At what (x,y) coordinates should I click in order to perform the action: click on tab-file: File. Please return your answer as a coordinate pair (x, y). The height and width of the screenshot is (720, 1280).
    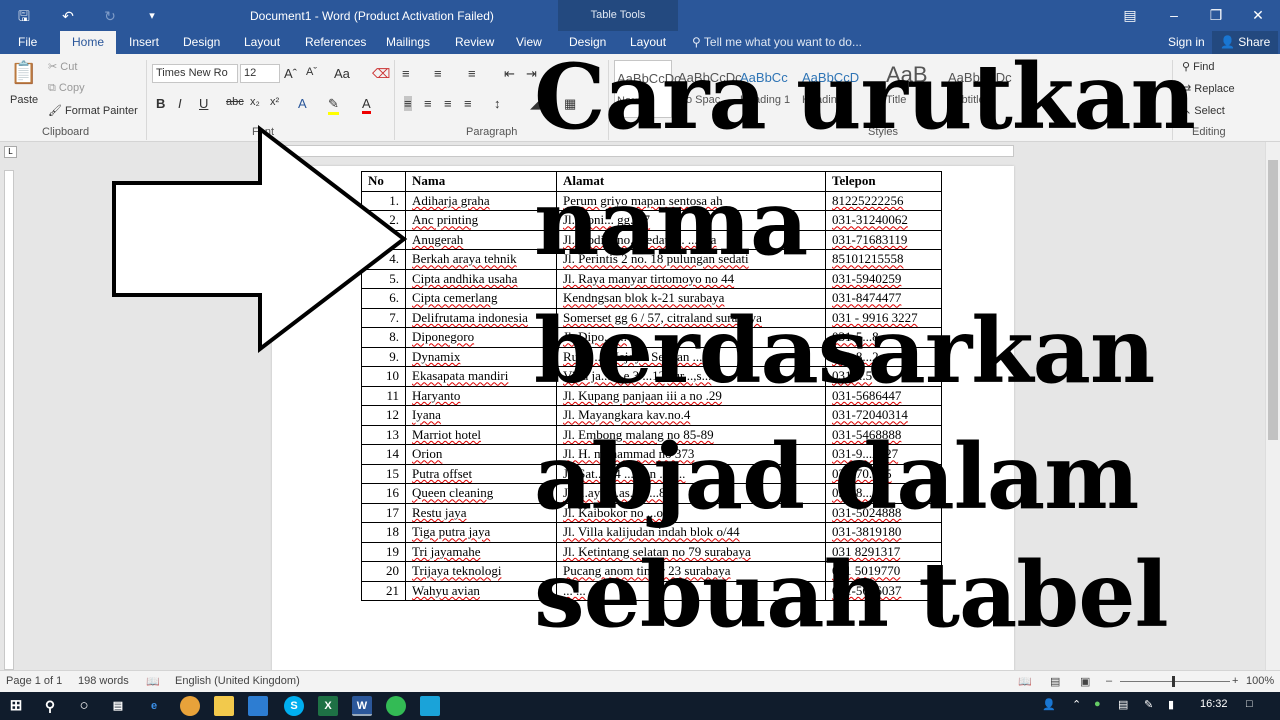
    Looking at the image, I should click on (27, 42).